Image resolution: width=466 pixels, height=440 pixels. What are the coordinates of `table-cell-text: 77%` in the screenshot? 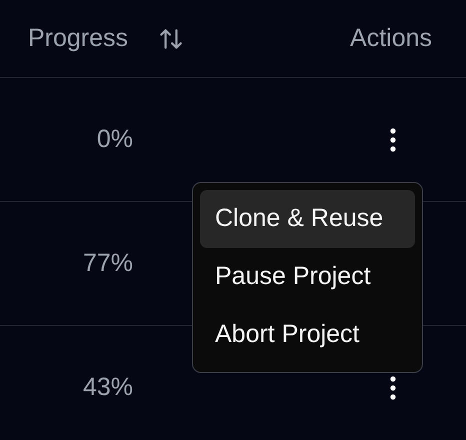 It's located at (107, 263).